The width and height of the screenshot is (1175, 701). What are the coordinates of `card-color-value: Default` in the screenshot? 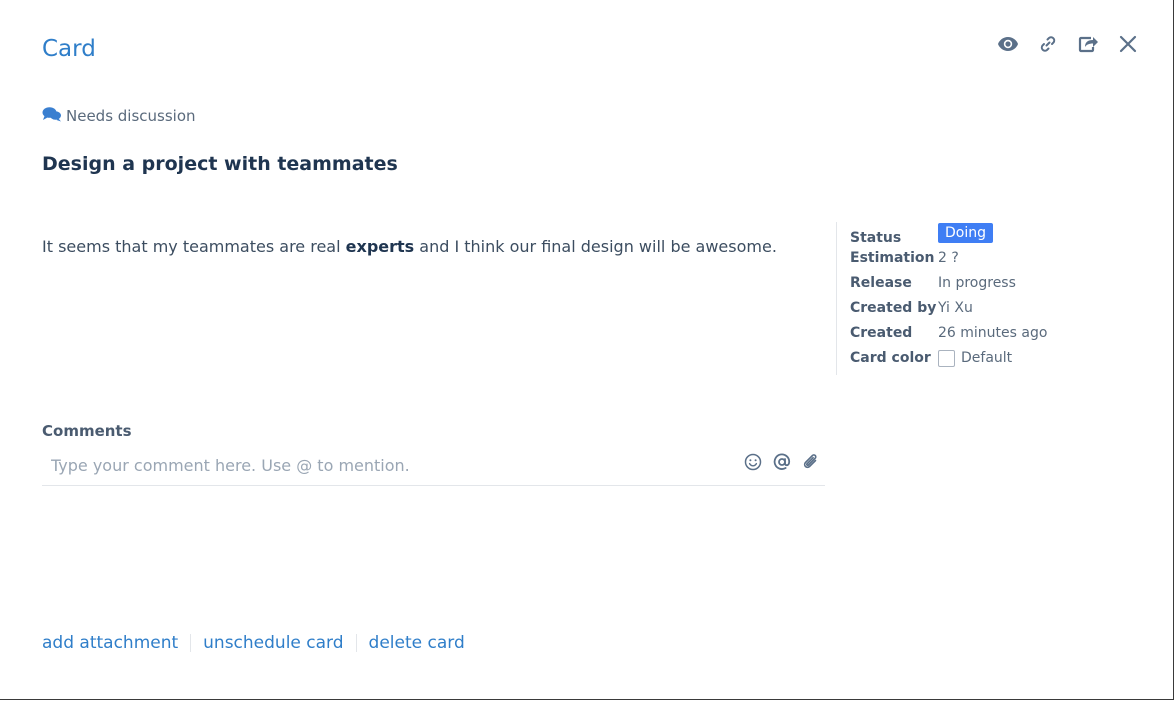 It's located at (975, 358).